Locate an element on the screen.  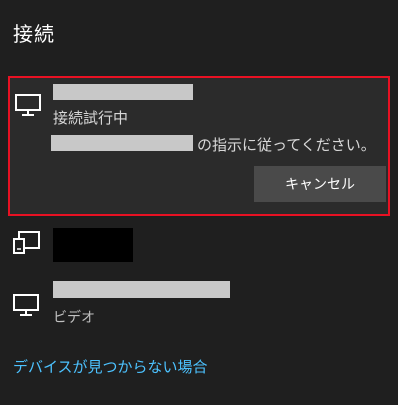
device-type-label: ビデオ is located at coordinates (74, 318).